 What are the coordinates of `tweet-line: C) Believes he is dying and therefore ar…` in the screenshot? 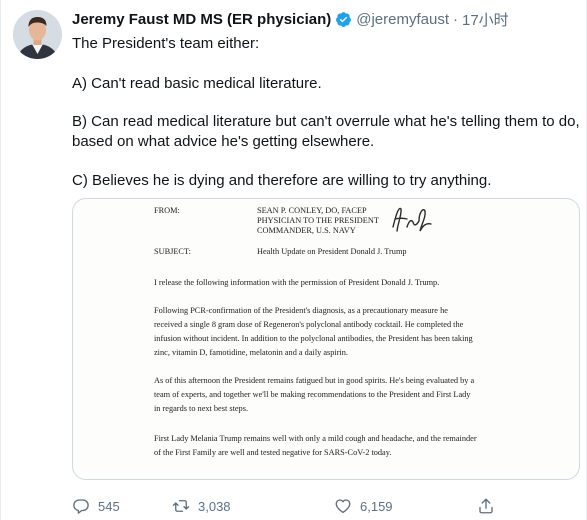 It's located at (282, 180).